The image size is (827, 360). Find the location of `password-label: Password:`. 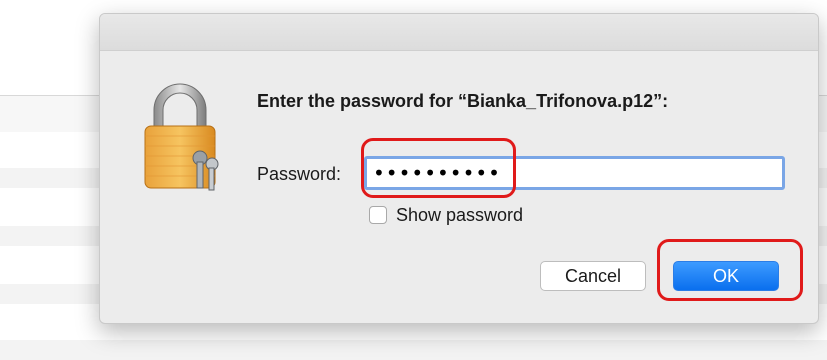

password-label: Password: is located at coordinates (299, 174).